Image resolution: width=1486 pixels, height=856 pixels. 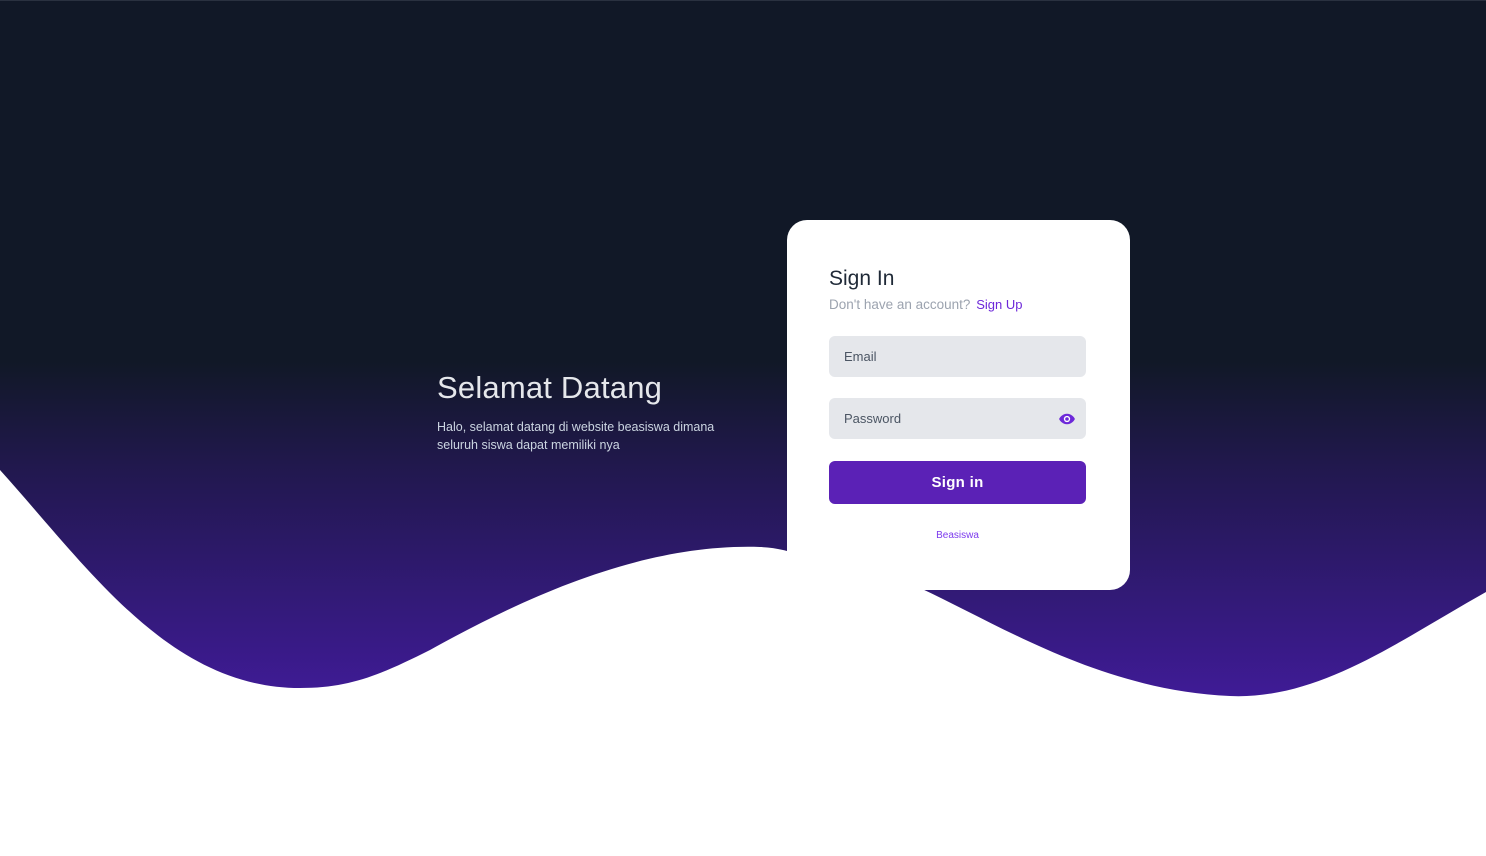 I want to click on welcome-title: Selamat Datang, so click(x=550, y=387).